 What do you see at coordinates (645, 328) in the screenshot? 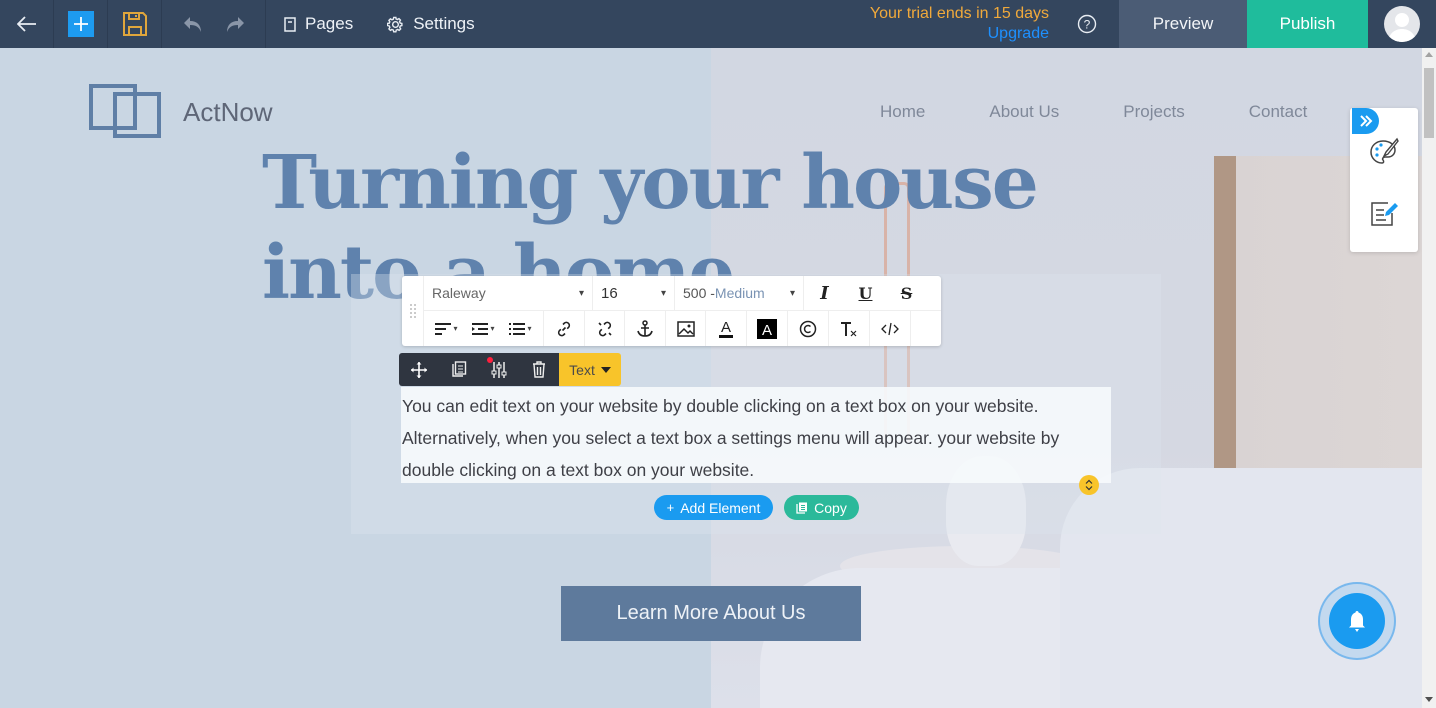
I see `anchor-button` at bounding box center [645, 328].